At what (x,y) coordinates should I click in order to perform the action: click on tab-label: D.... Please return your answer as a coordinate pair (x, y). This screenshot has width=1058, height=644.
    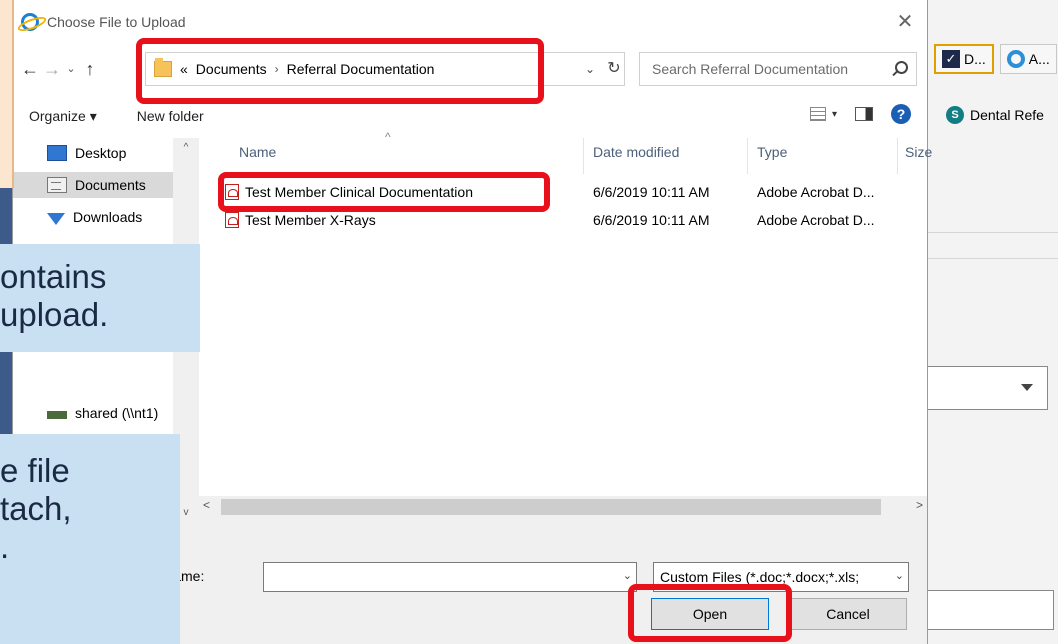
    Looking at the image, I should click on (975, 59).